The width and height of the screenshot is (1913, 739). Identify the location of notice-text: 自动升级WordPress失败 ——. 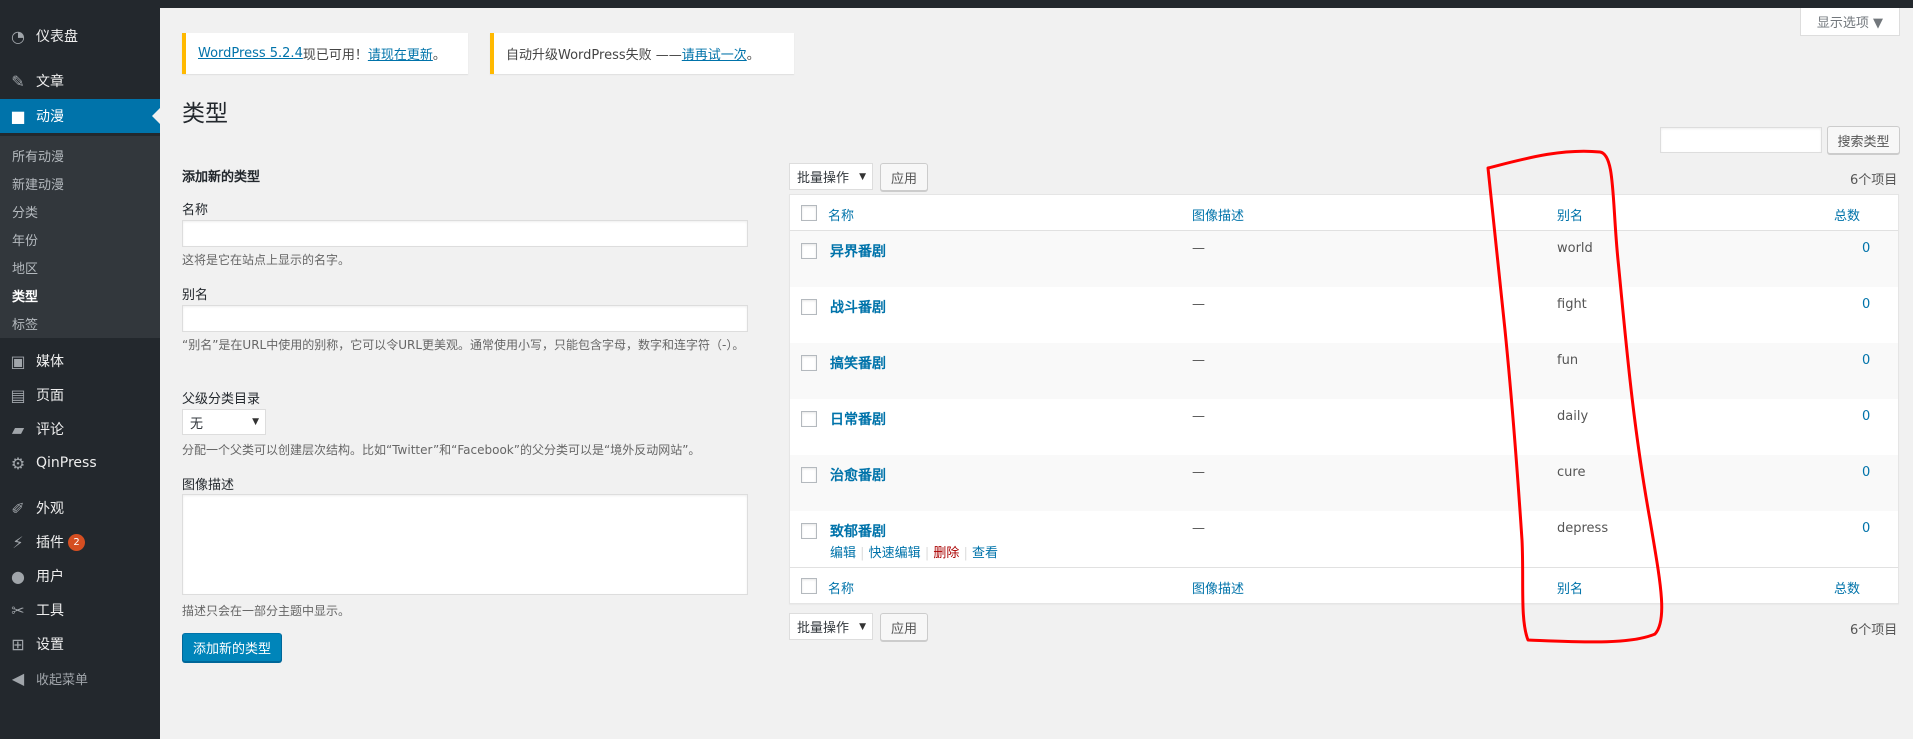
(594, 55).